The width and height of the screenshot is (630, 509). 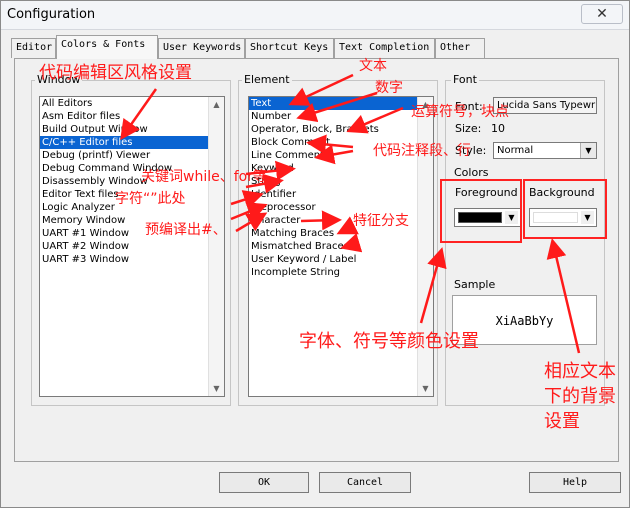 What do you see at coordinates (365, 482) in the screenshot?
I see `cancel-button: Cancel` at bounding box center [365, 482].